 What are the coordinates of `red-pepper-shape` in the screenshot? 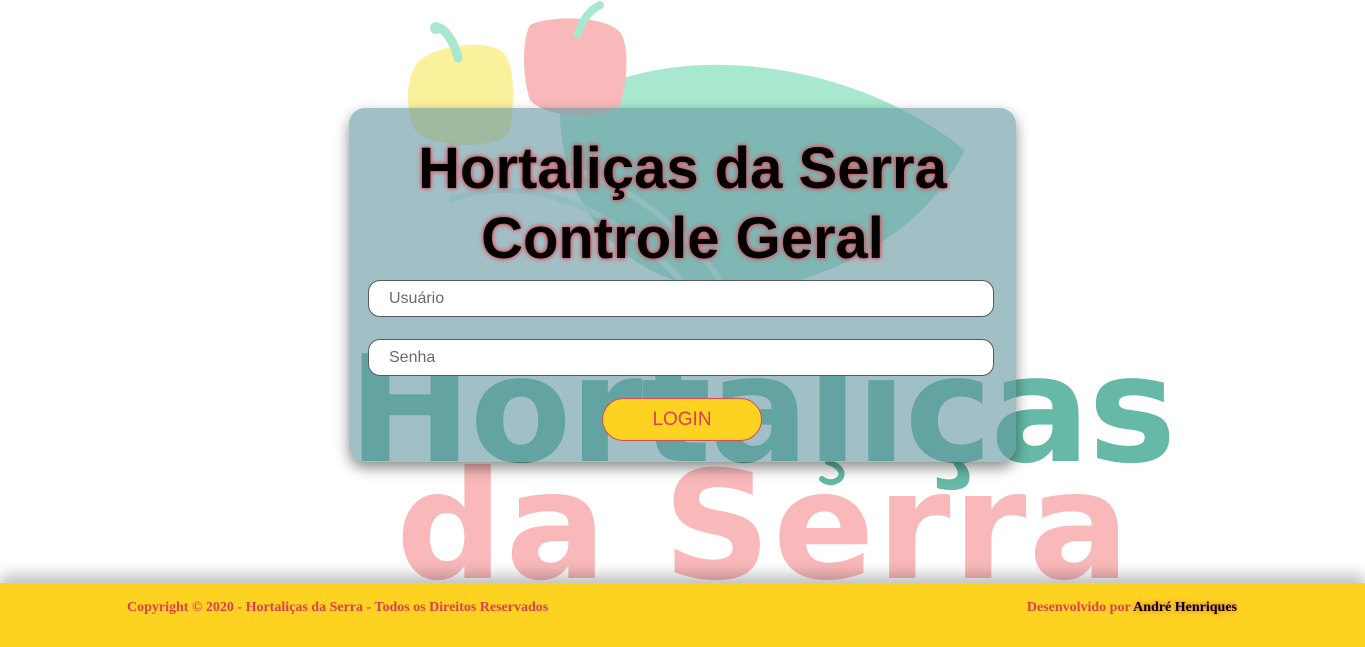 It's located at (575, 58).